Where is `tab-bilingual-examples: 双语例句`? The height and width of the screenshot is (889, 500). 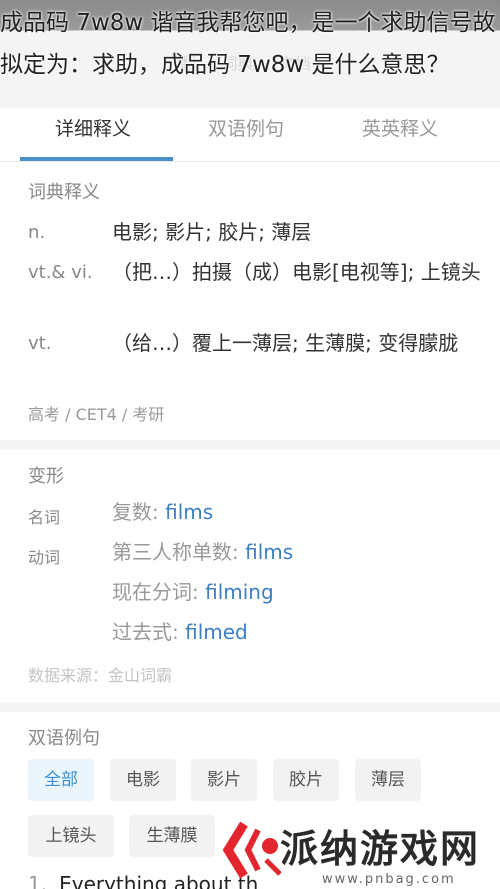 tab-bilingual-examples: 双语例句 is located at coordinates (246, 135).